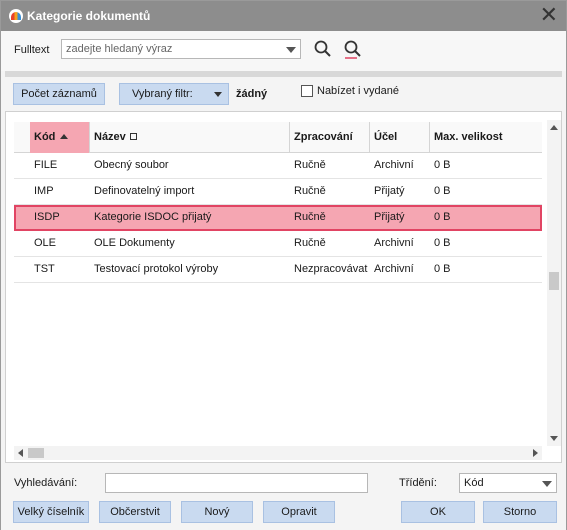  I want to click on scroll-up-icon, so click(554, 127).